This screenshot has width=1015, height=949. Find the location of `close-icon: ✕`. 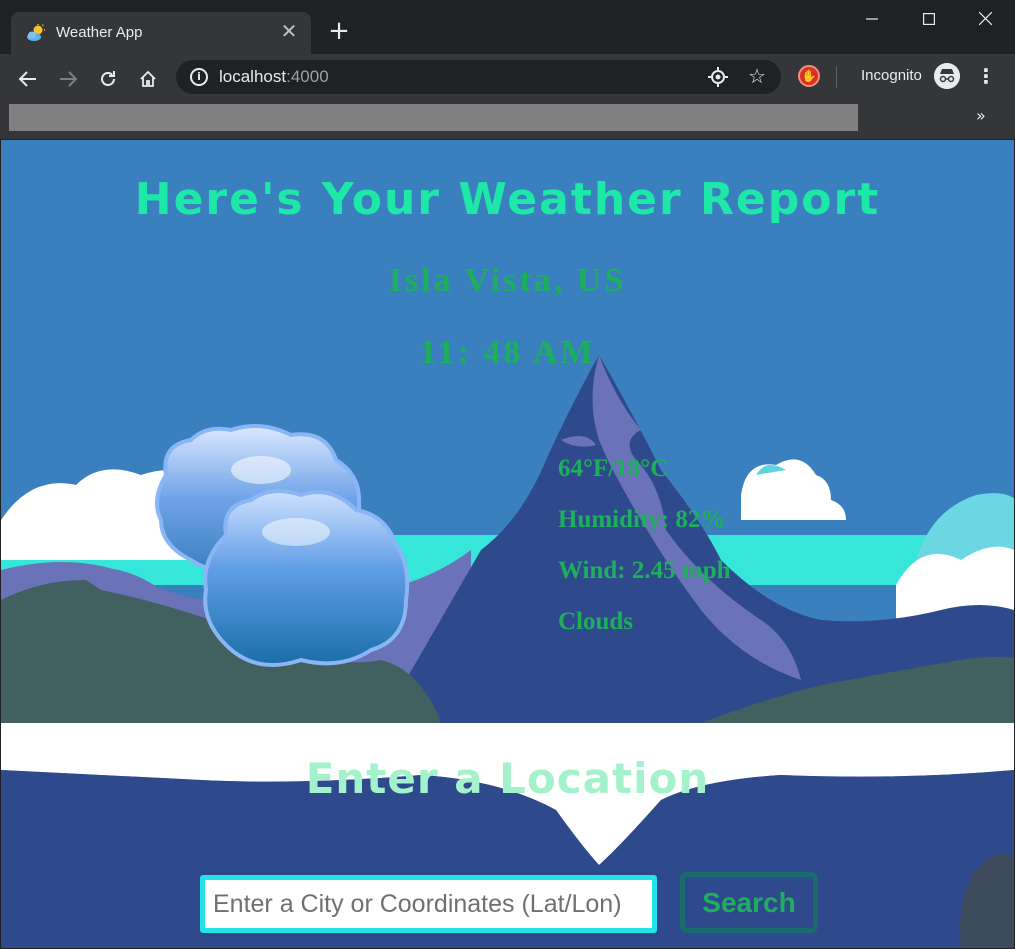

close-icon: ✕ is located at coordinates (289, 32).